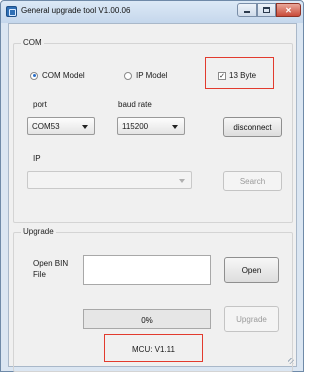  I want to click on com-group-title: COM, so click(32, 42).